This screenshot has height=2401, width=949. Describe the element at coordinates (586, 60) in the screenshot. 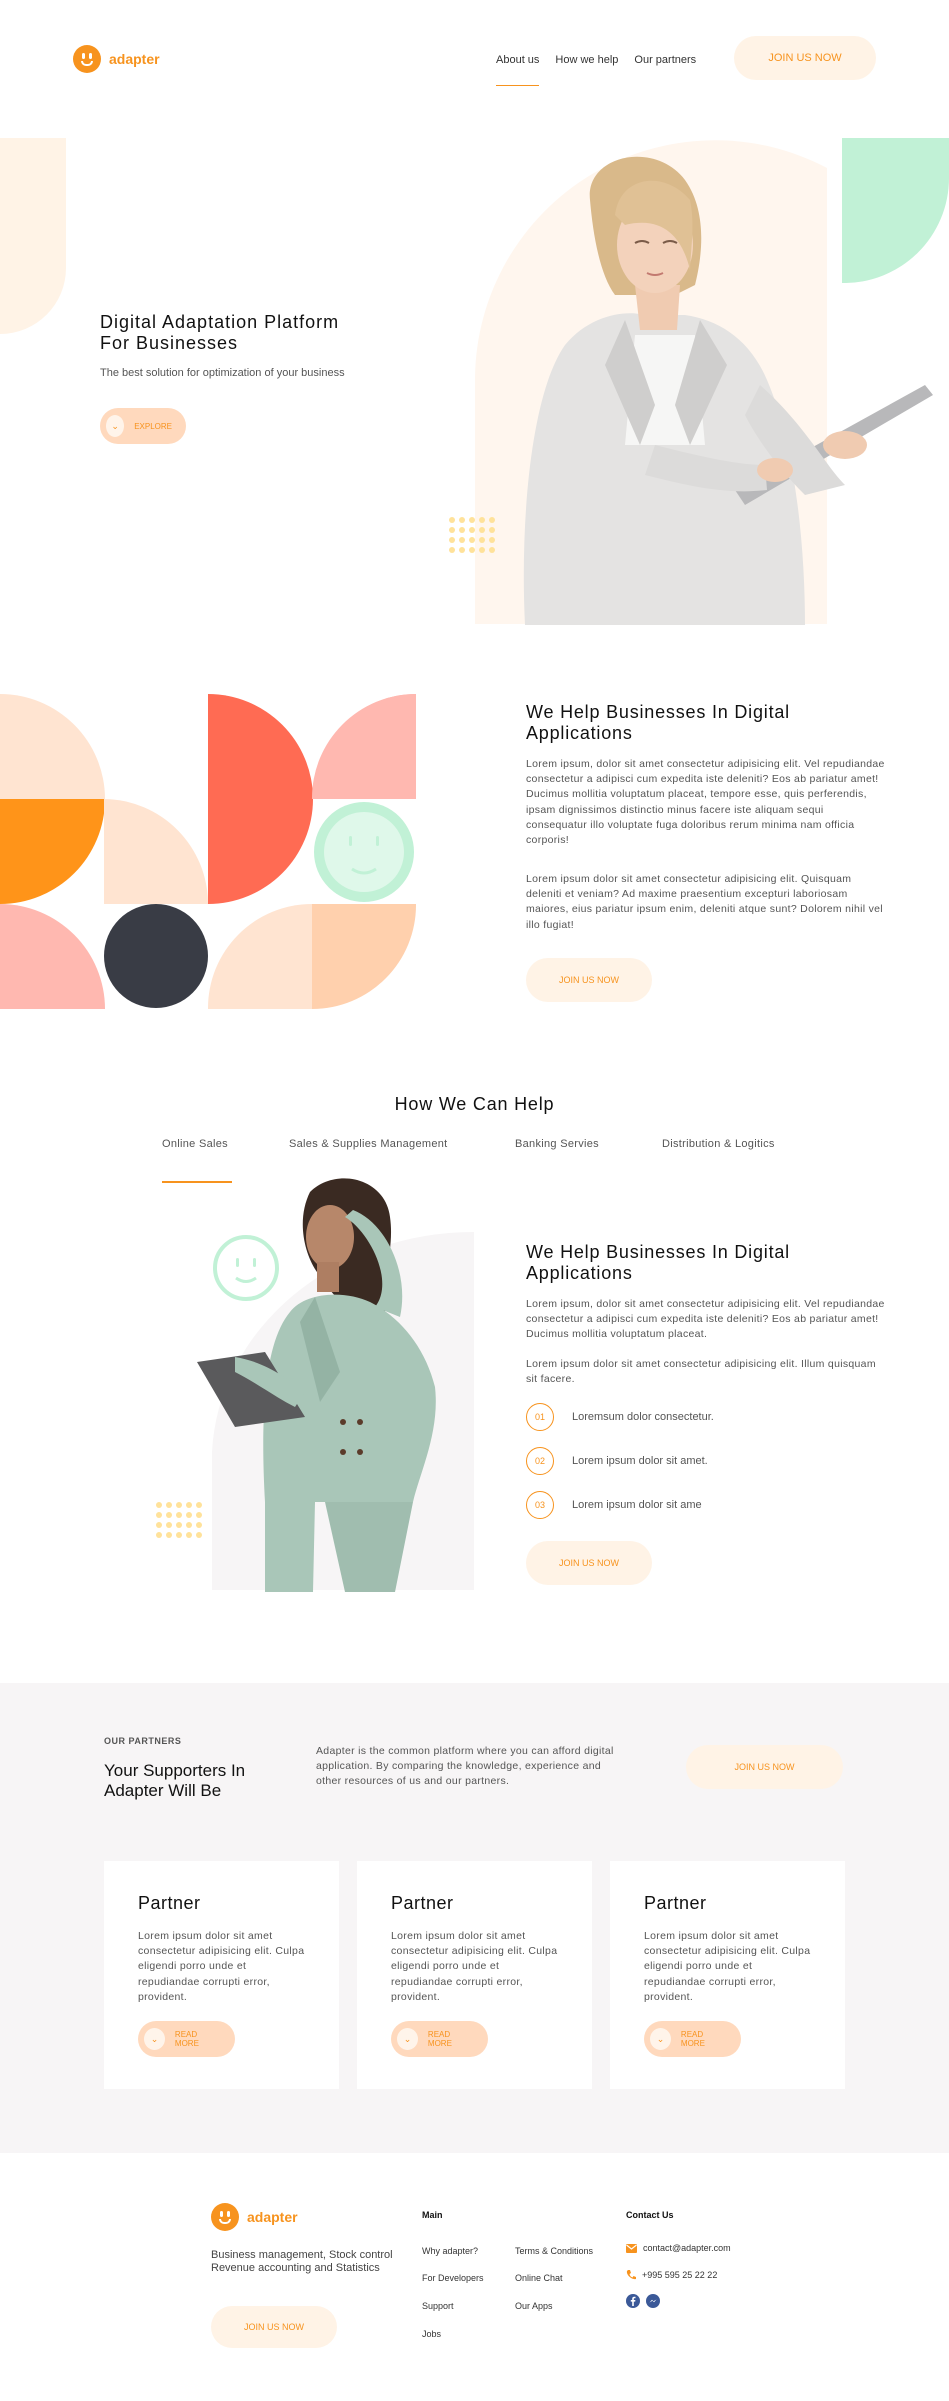

I see `nav-how-we-help: How we help` at that location.